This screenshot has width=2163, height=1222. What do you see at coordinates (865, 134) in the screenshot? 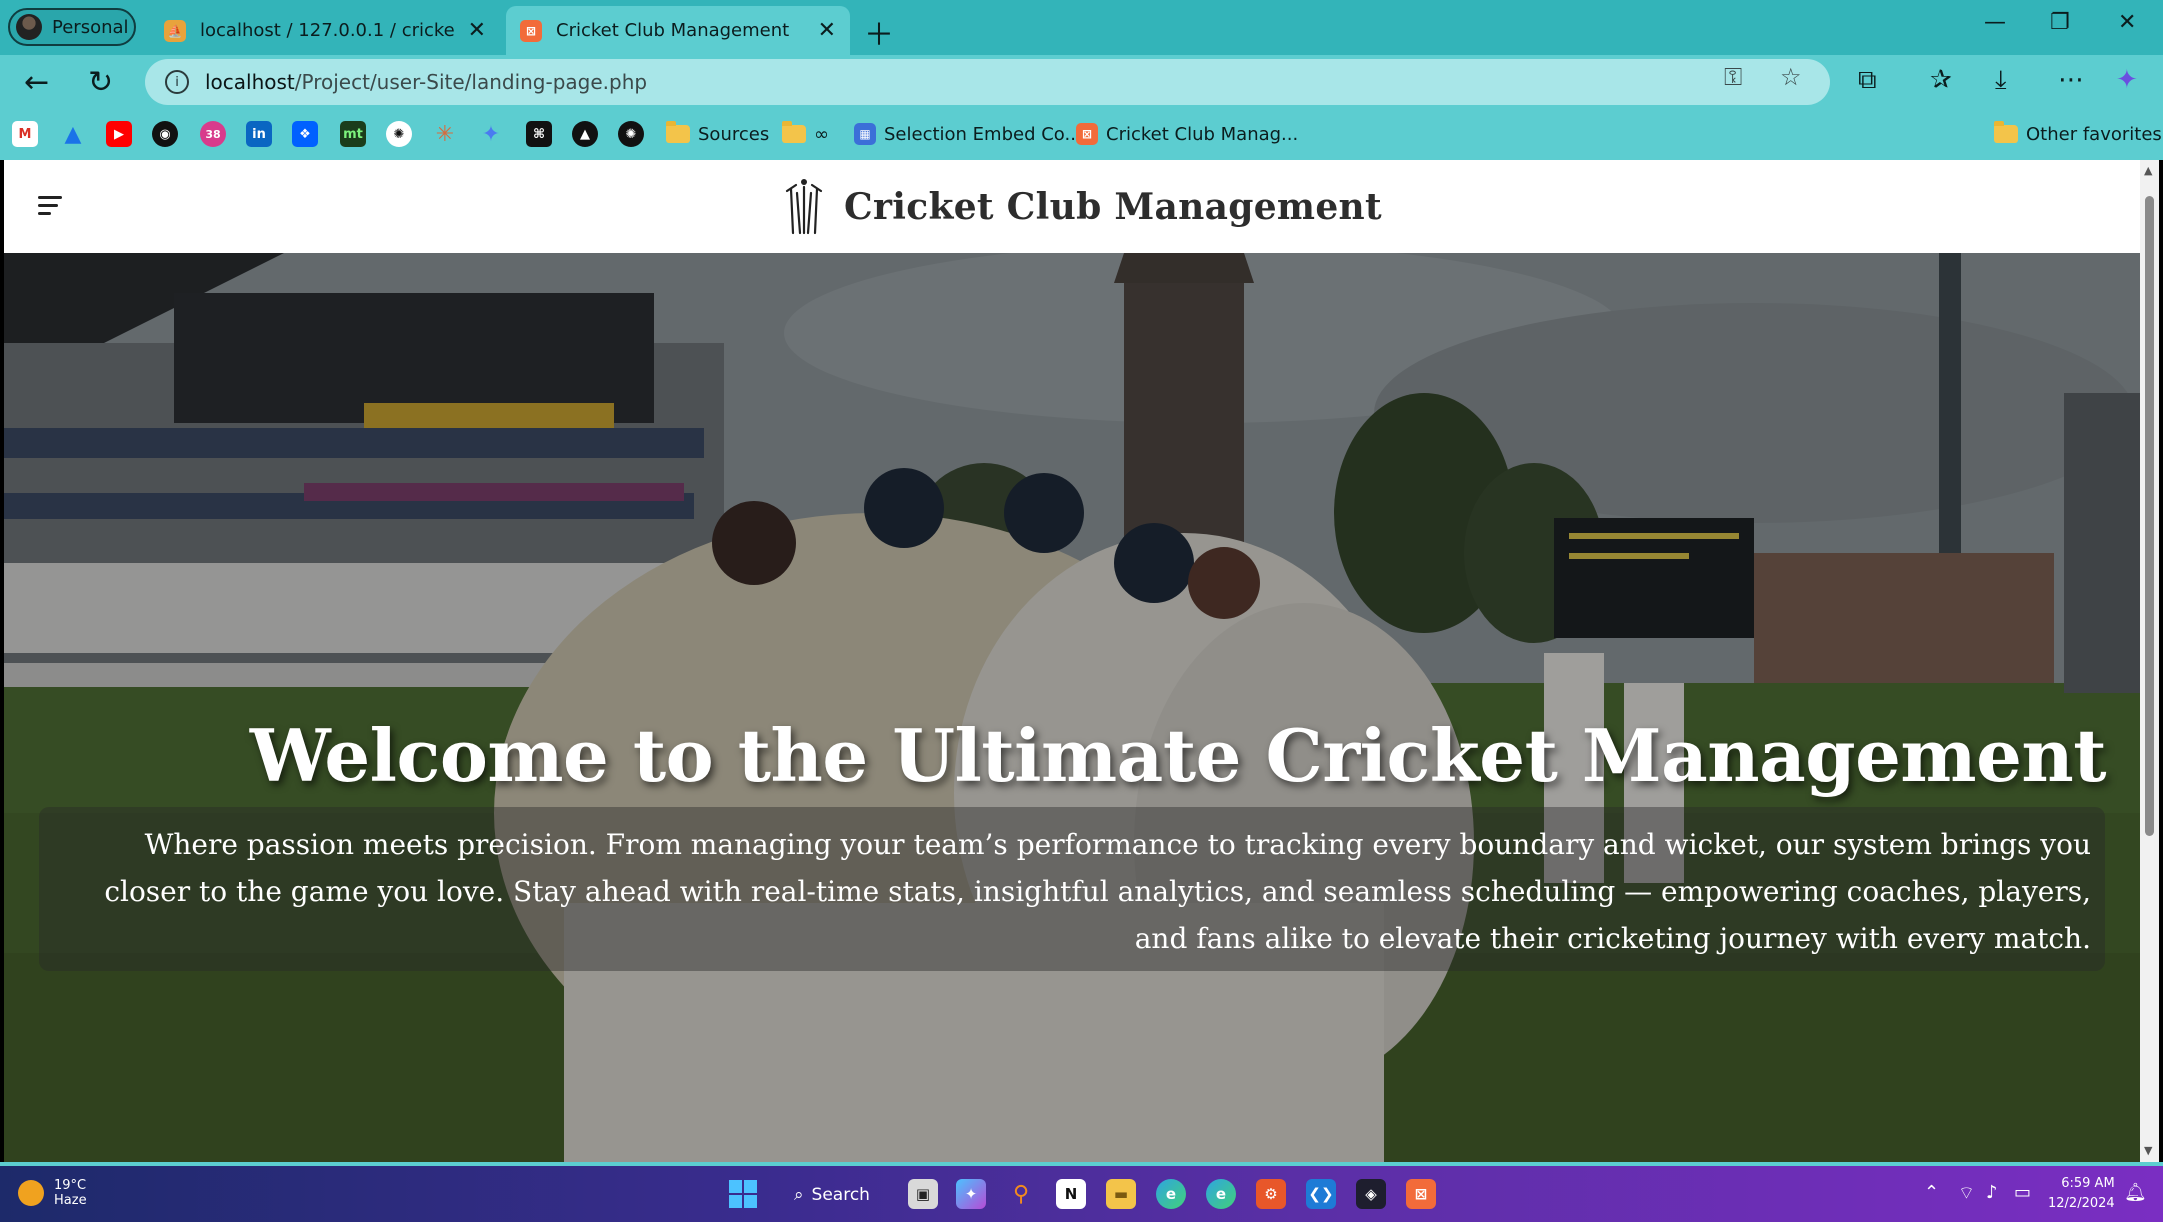
I see `app-icon: ▦` at bounding box center [865, 134].